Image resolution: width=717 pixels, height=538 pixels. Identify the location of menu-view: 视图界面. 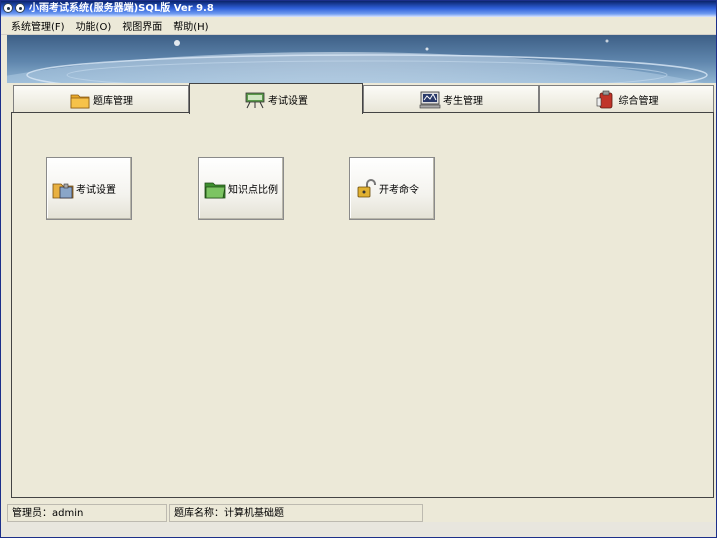
(142, 25).